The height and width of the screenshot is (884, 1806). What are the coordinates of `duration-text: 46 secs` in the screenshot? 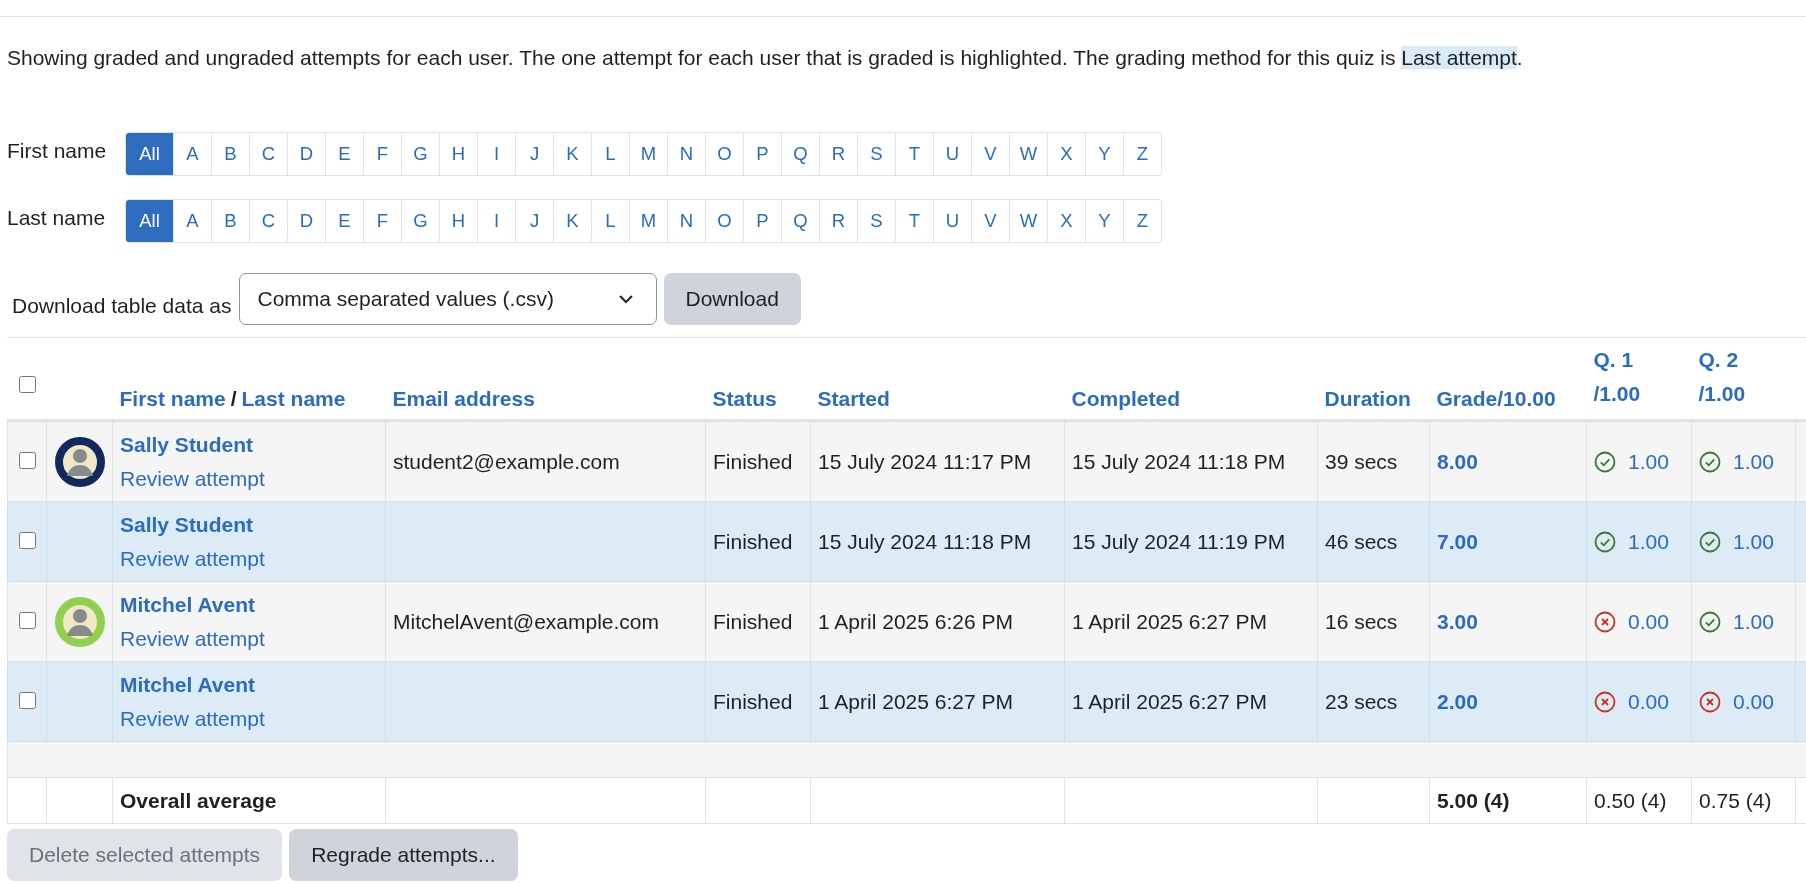 It's located at (1361, 541).